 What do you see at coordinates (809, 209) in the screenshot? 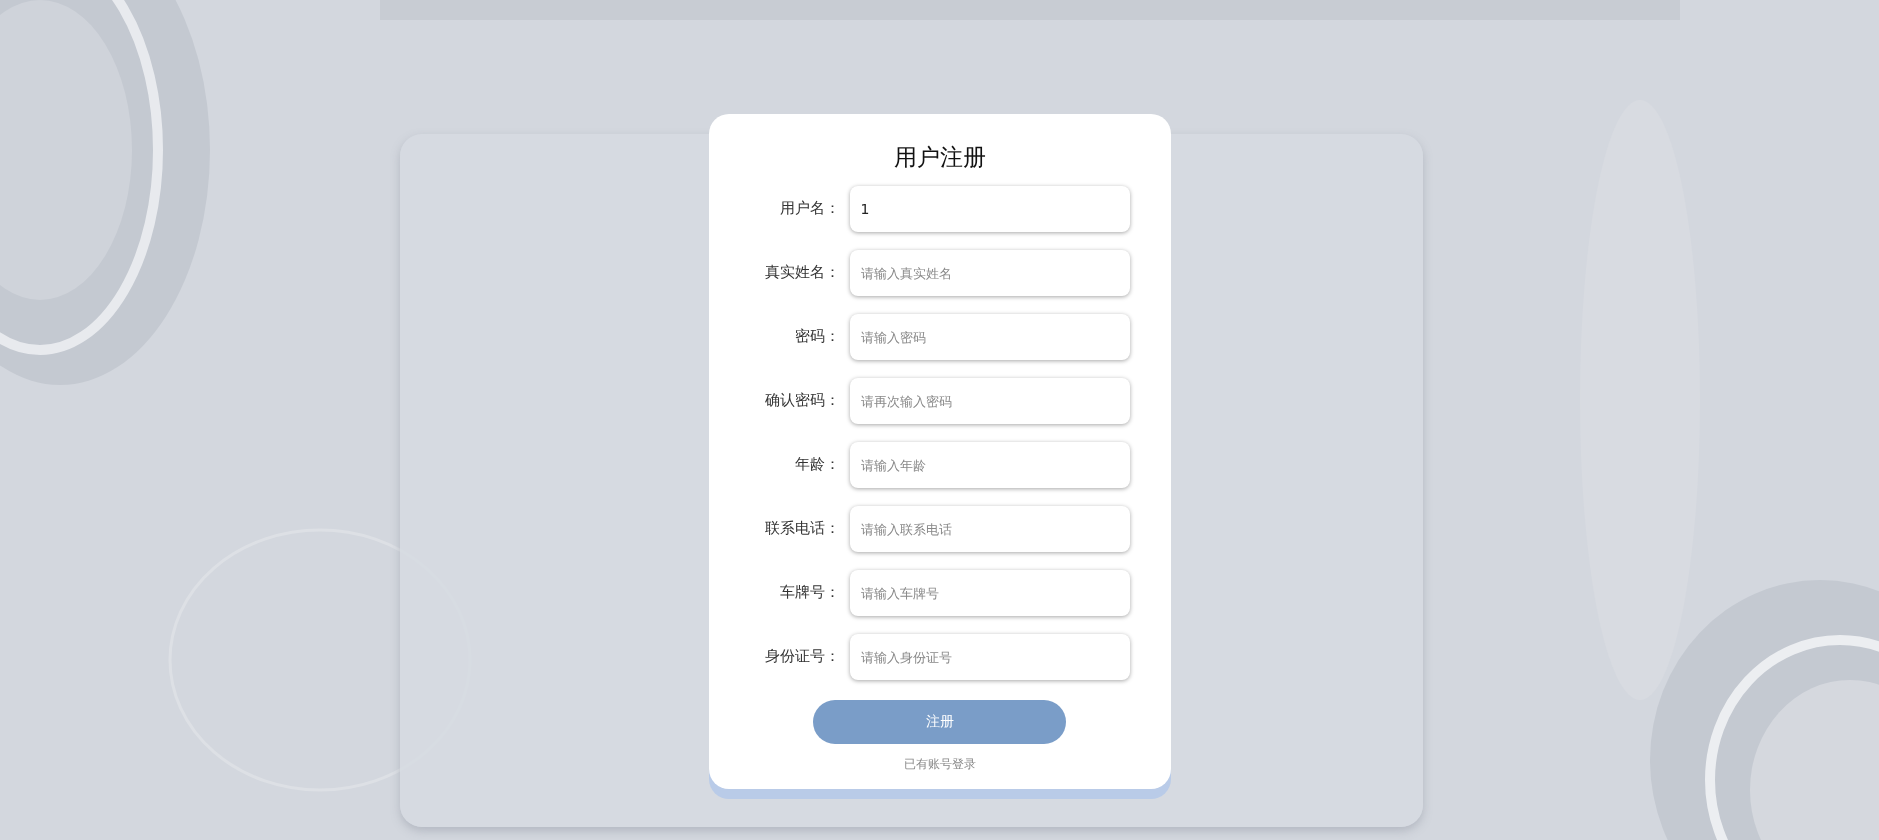
I see `field-label: 用户名：` at bounding box center [809, 209].